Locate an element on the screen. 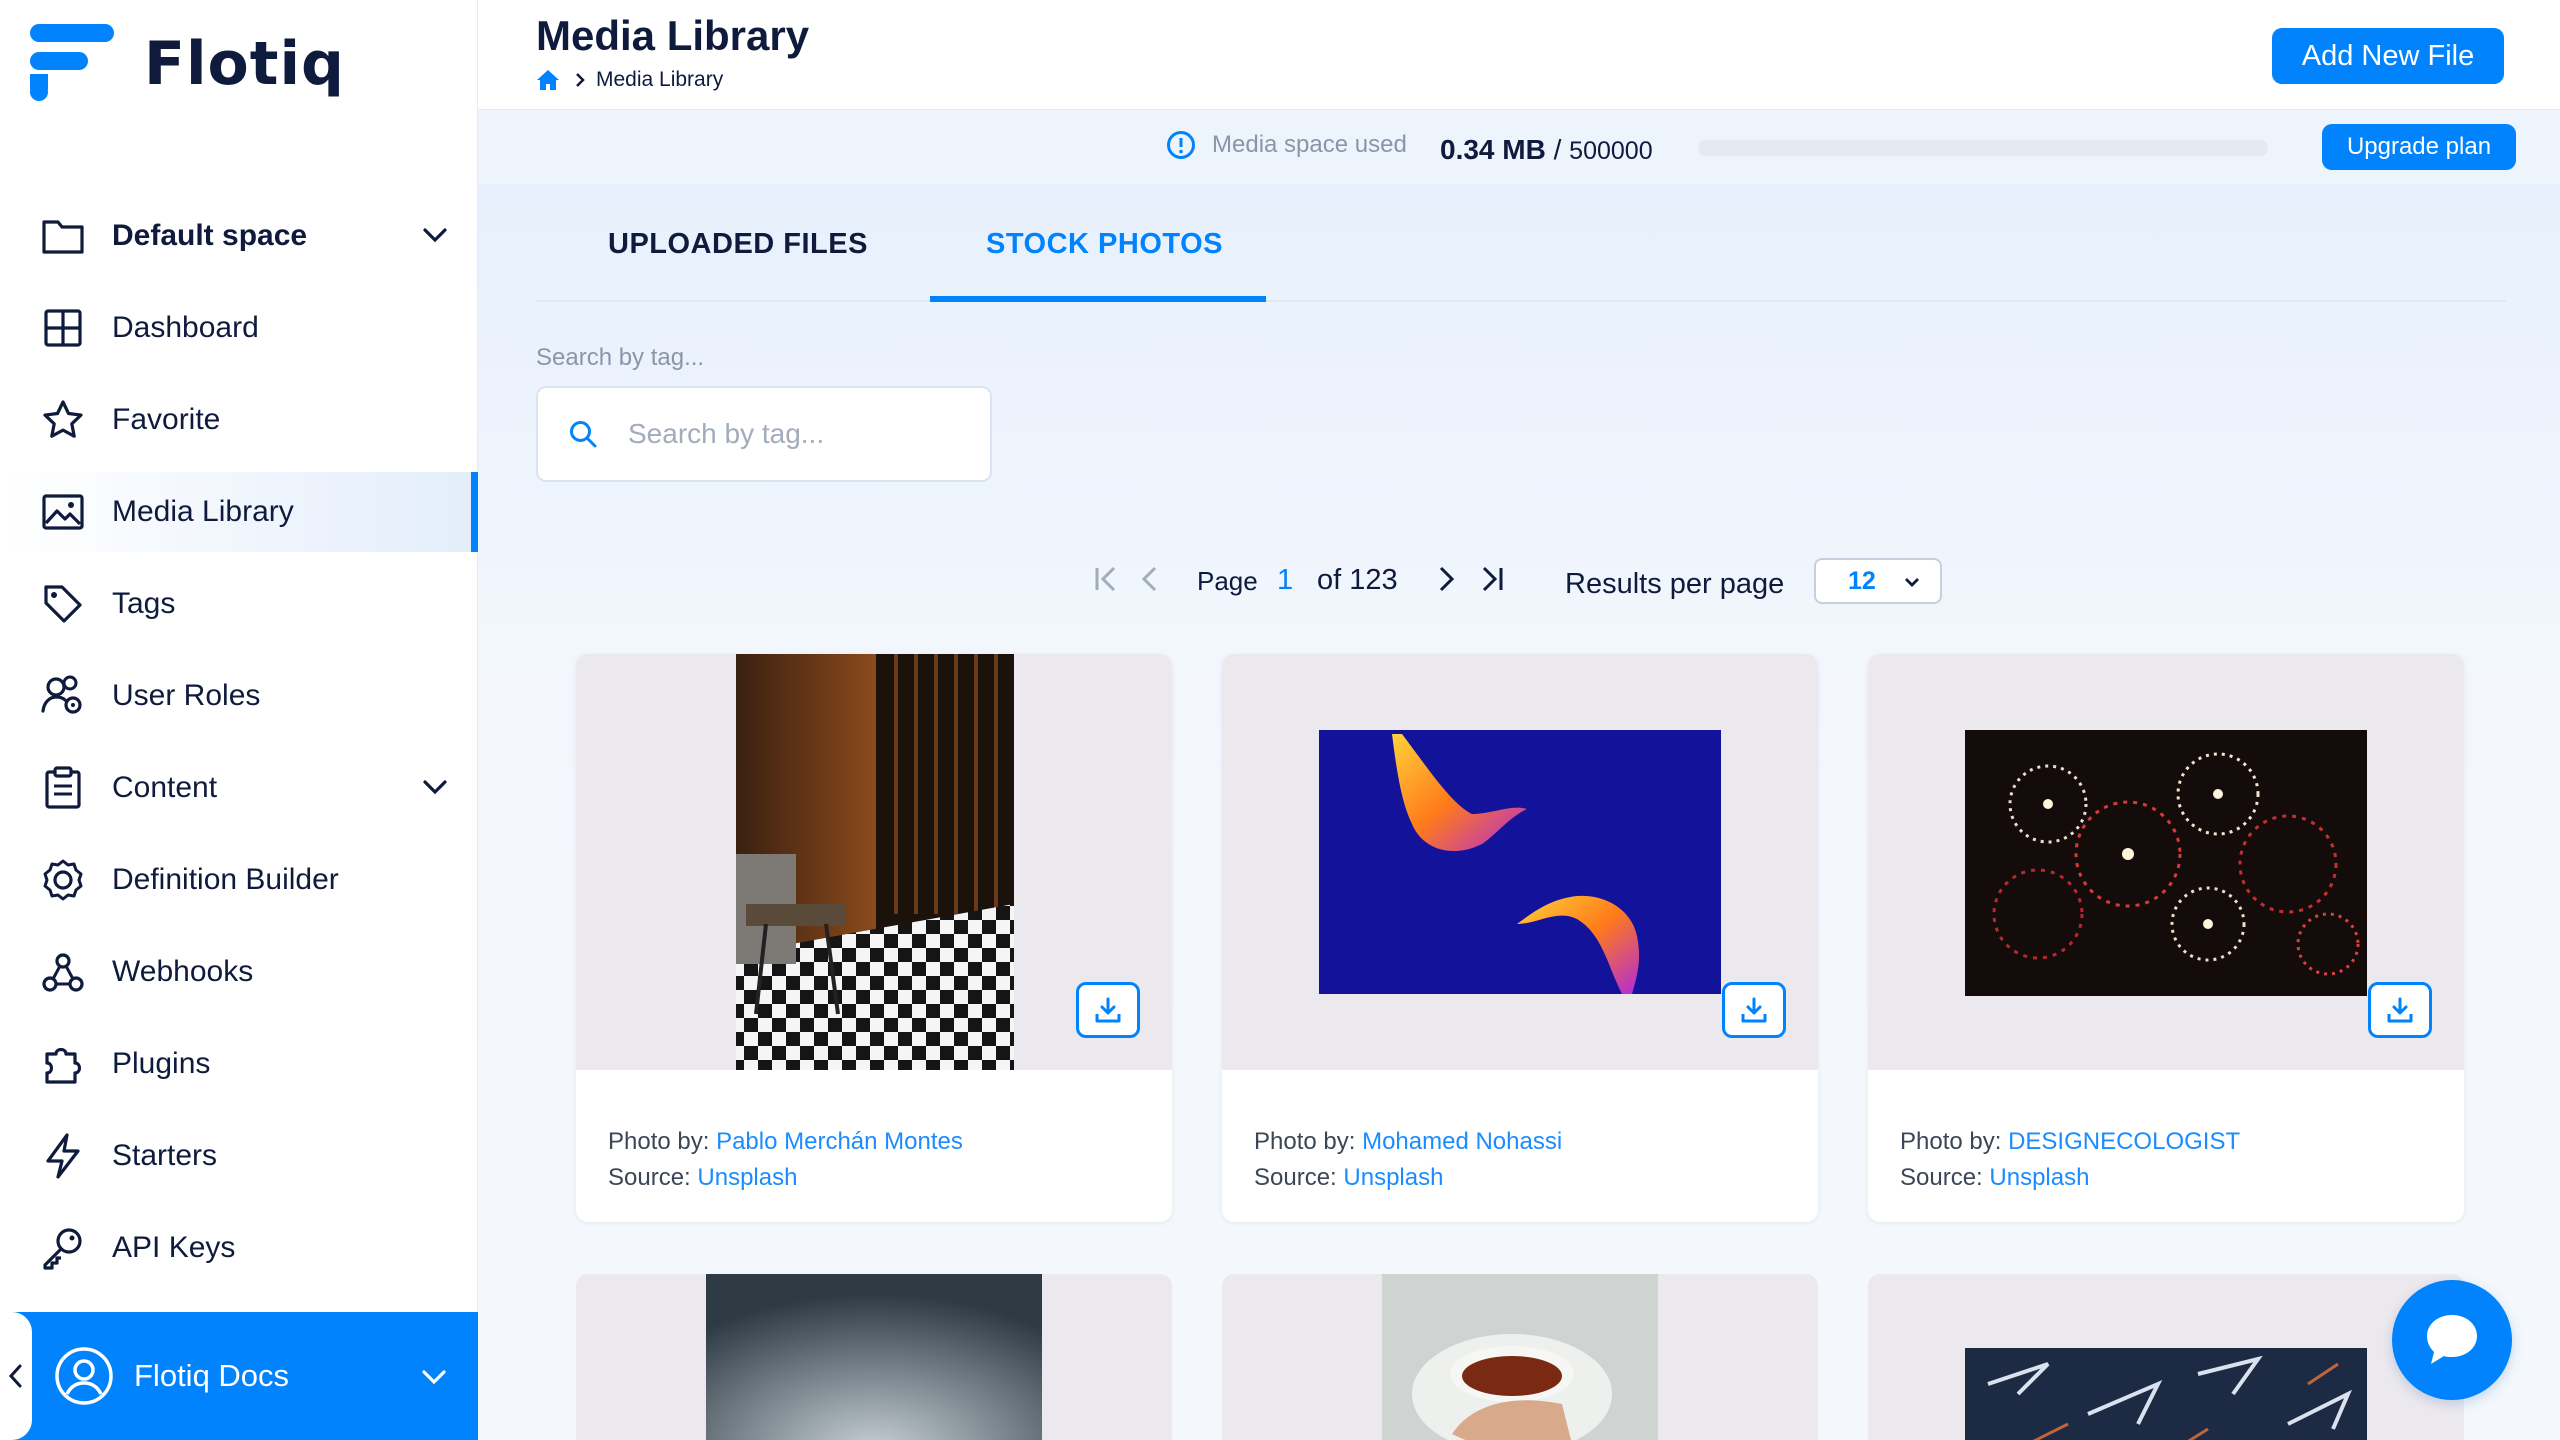  search-input is located at coordinates (798, 434).